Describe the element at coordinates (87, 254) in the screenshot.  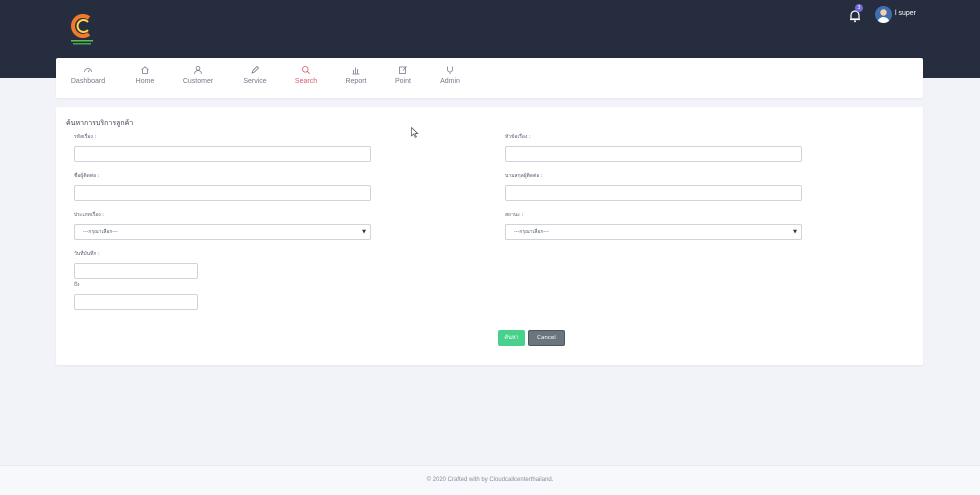
I see `date-from-label: วันที่บันทึก :` at that location.